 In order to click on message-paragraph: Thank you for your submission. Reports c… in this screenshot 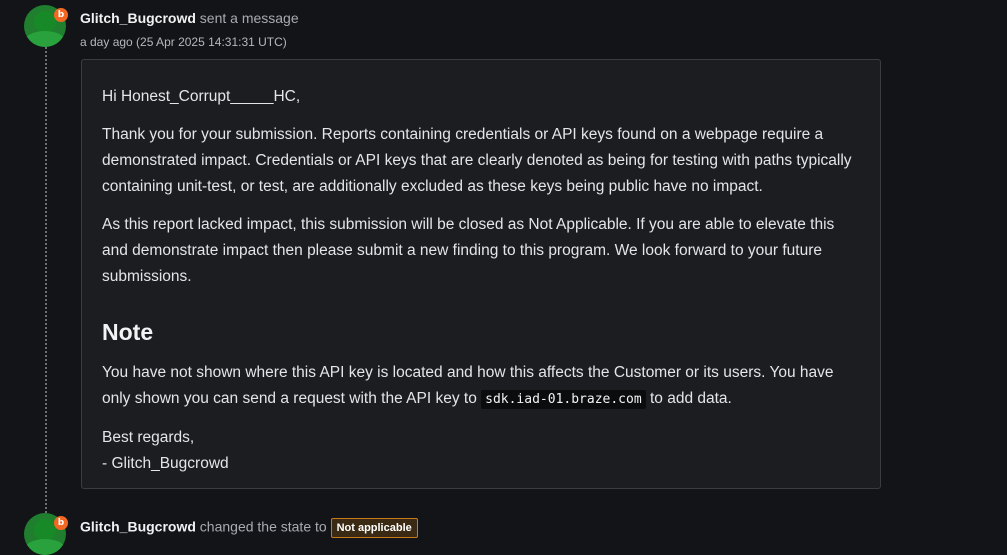, I will do `click(477, 160)`.